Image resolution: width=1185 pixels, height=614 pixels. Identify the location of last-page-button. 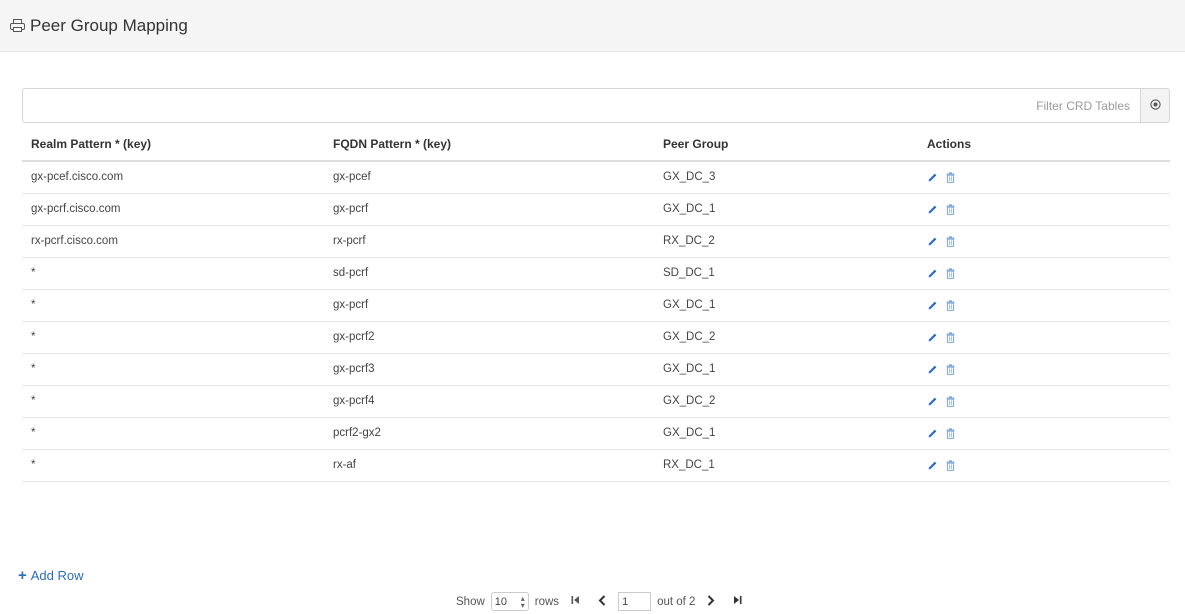
(737, 601).